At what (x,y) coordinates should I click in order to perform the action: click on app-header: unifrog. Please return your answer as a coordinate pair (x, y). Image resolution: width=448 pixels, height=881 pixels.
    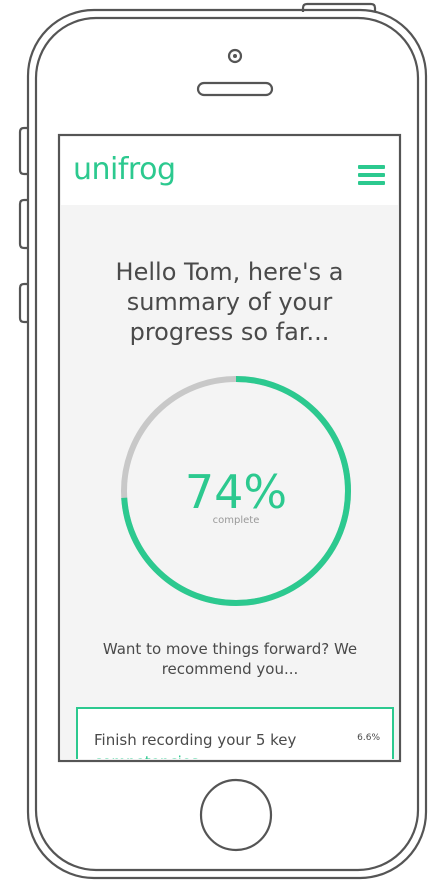
    Looking at the image, I should click on (229, 171).